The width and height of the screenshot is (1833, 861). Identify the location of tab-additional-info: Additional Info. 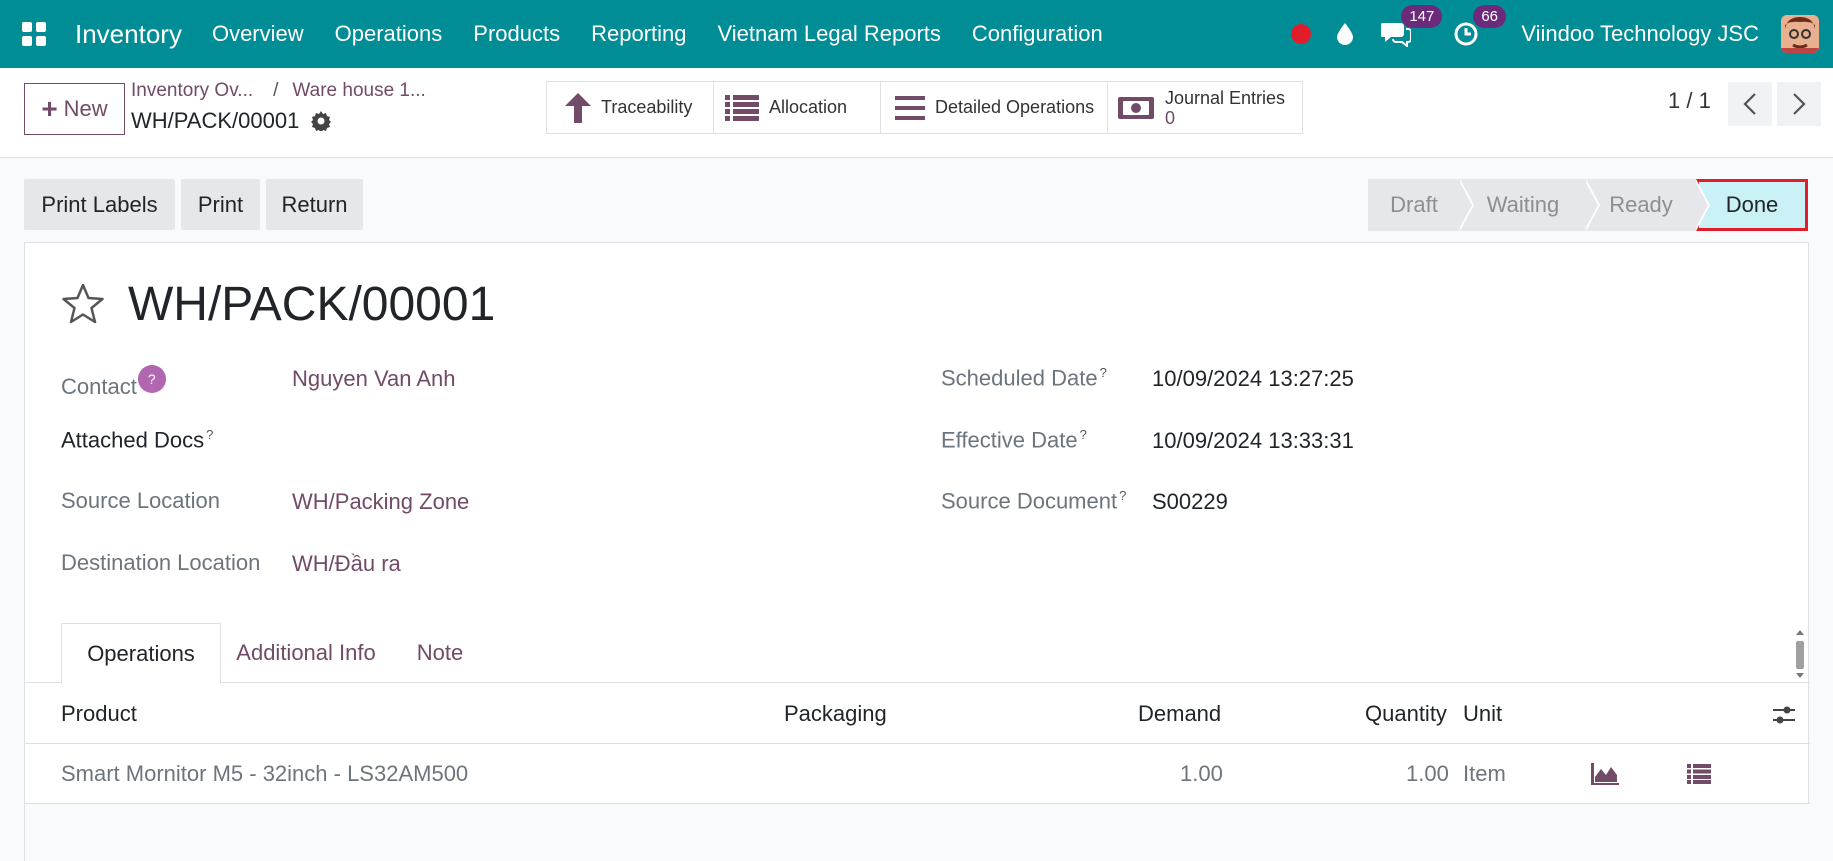
(306, 653).